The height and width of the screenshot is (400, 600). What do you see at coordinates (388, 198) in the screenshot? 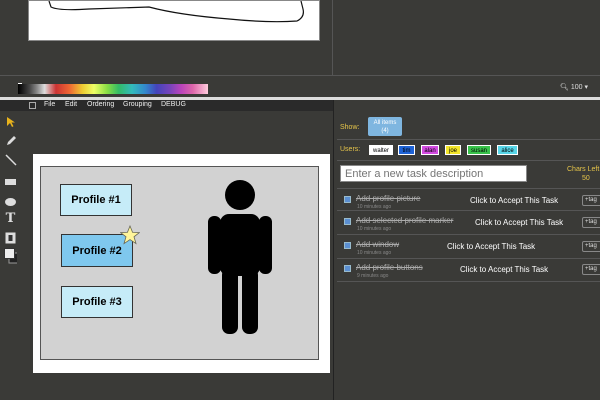
I see `task-title: Add profile picture` at bounding box center [388, 198].